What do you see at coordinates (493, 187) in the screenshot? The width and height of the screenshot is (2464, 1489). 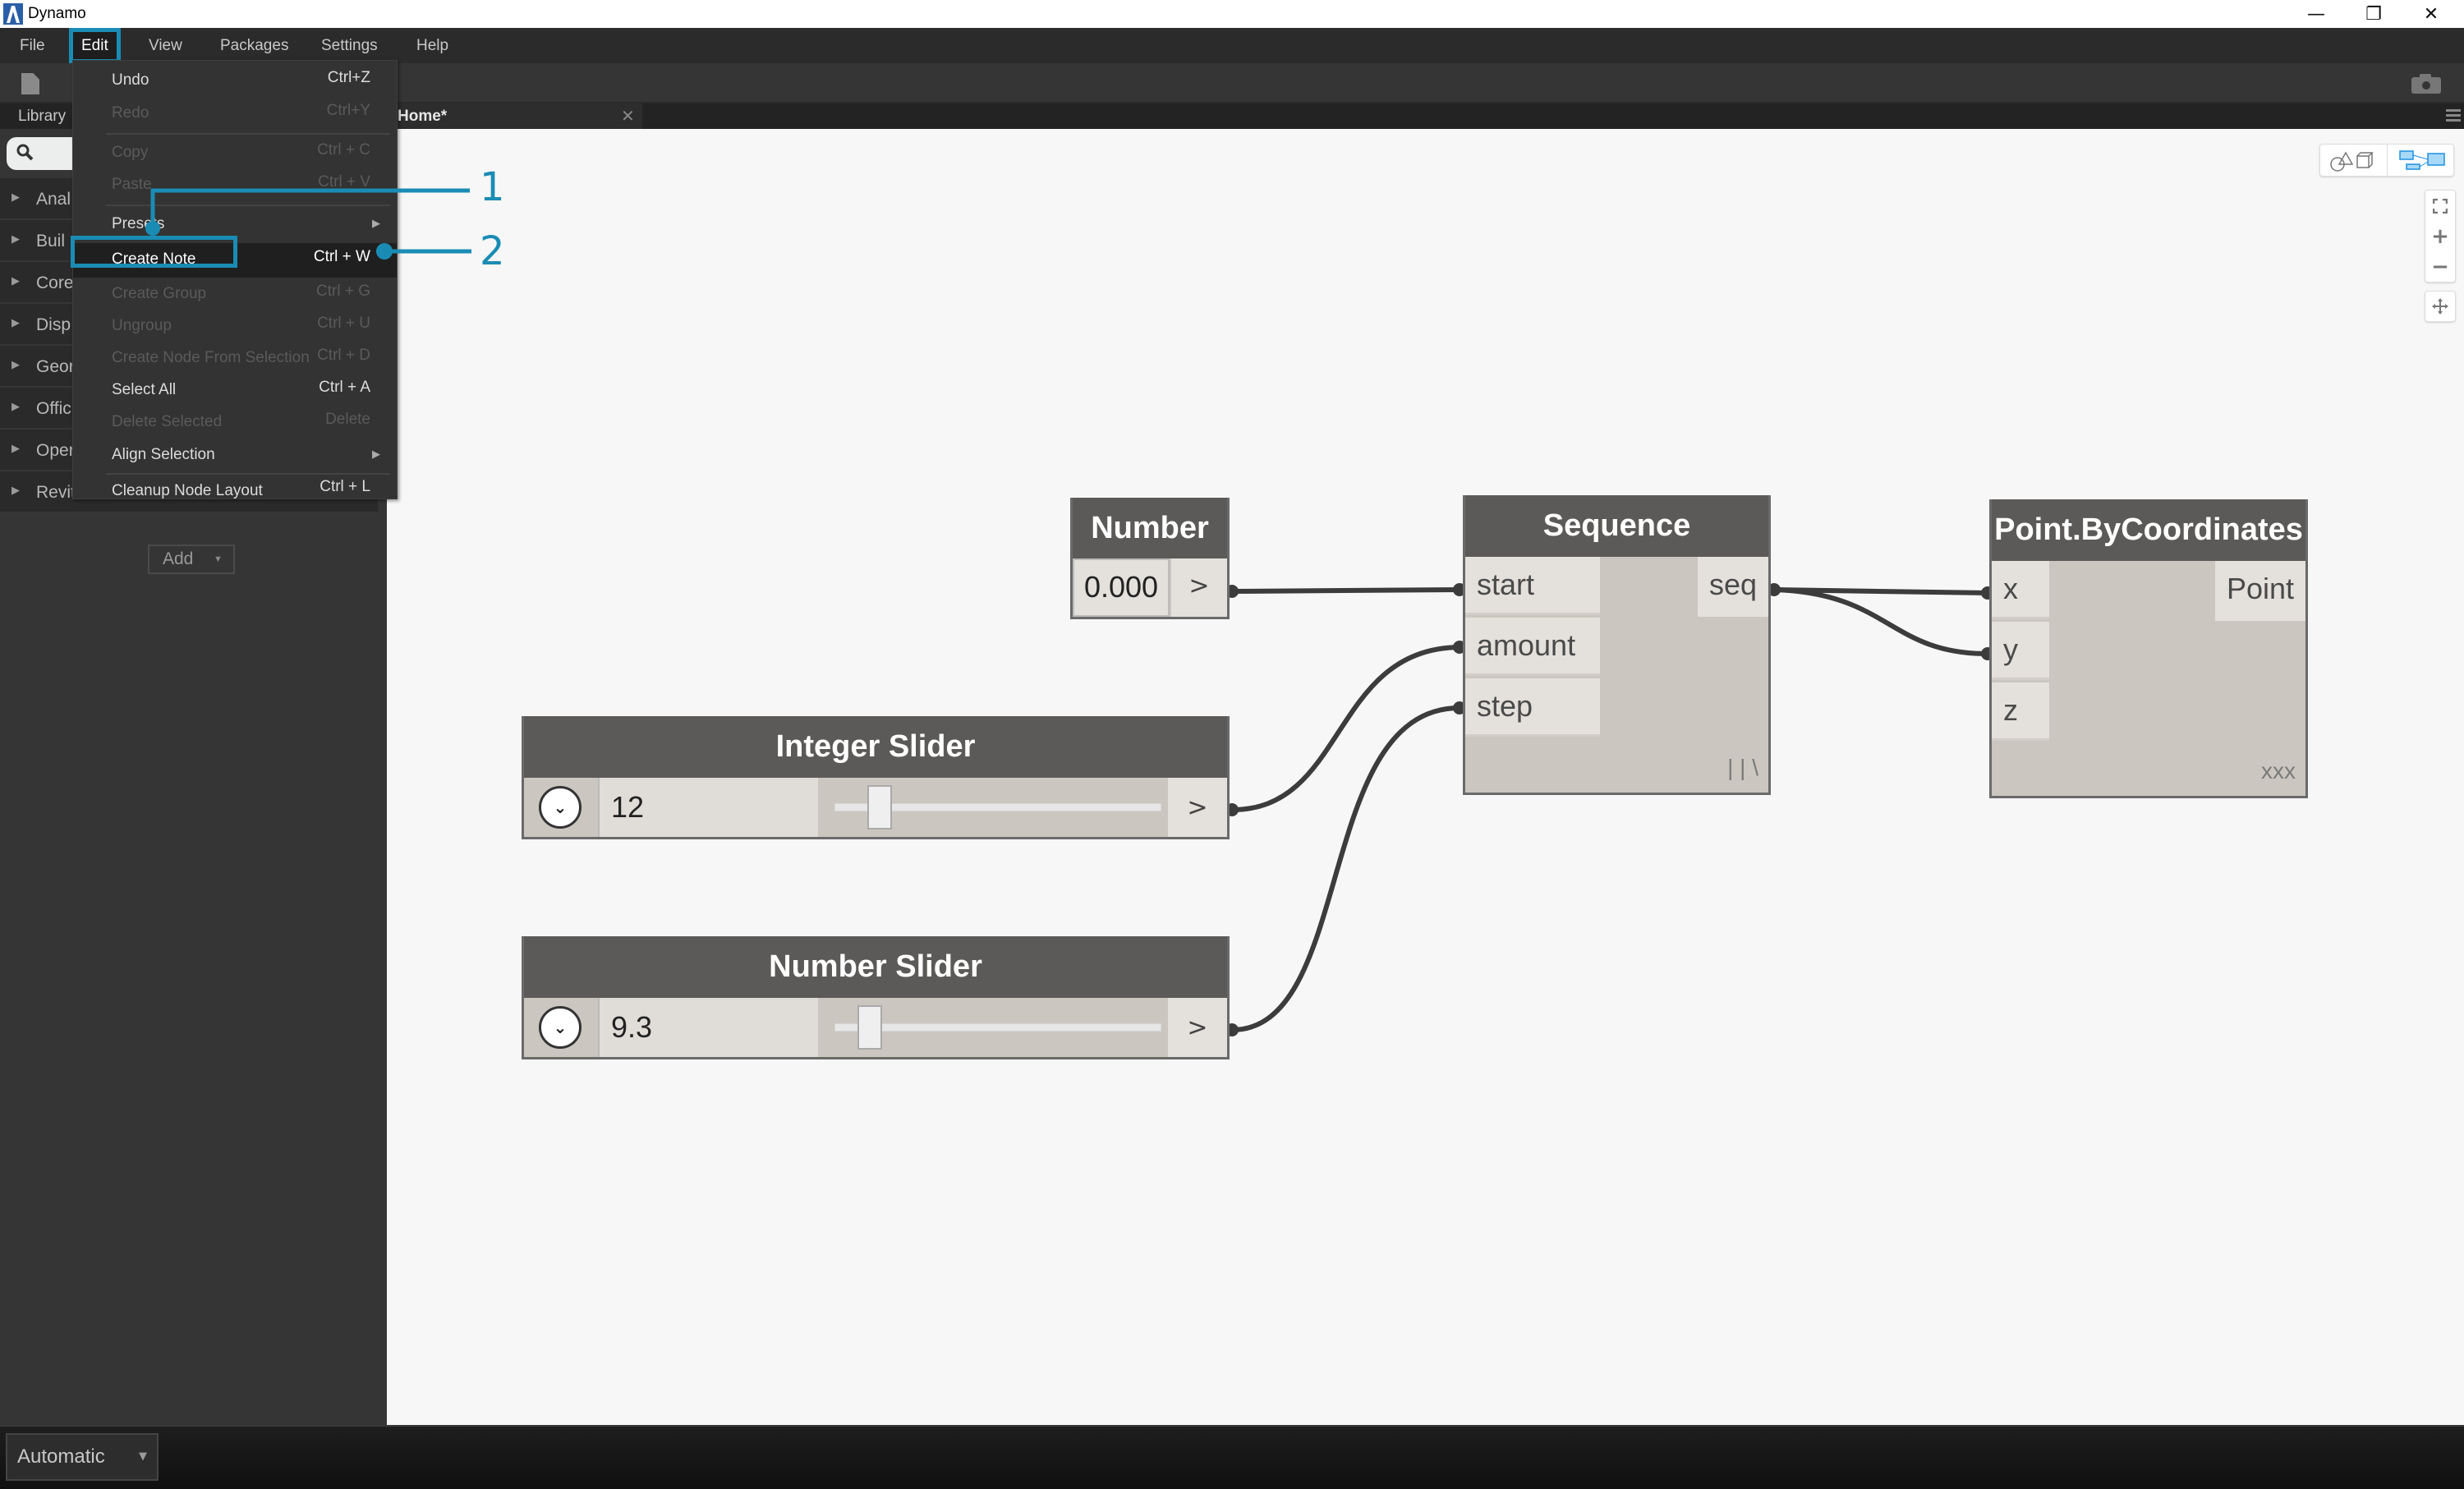 I see `callout-number-1: 1` at bounding box center [493, 187].